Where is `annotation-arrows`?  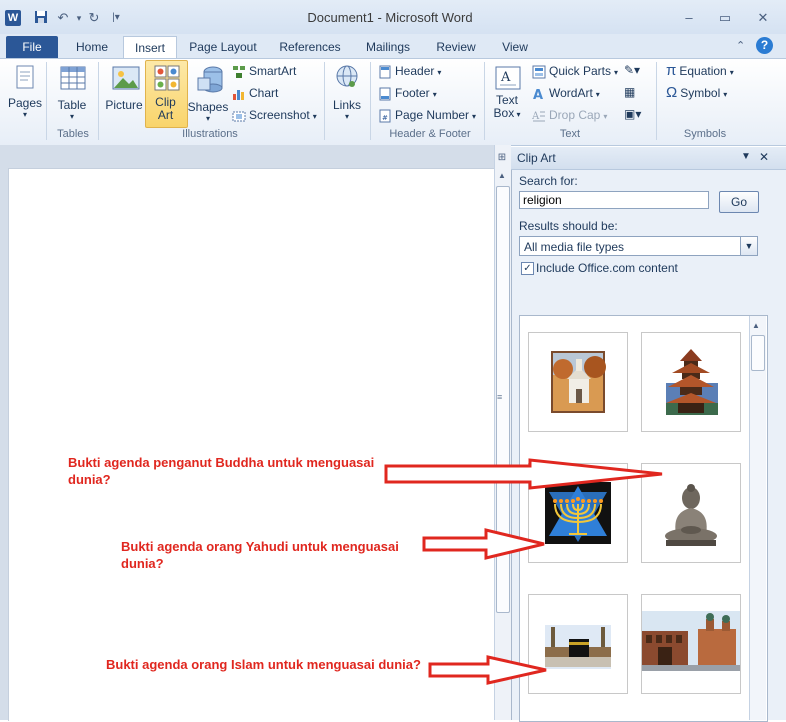
annotation-arrows is located at coordinates (523, 571).